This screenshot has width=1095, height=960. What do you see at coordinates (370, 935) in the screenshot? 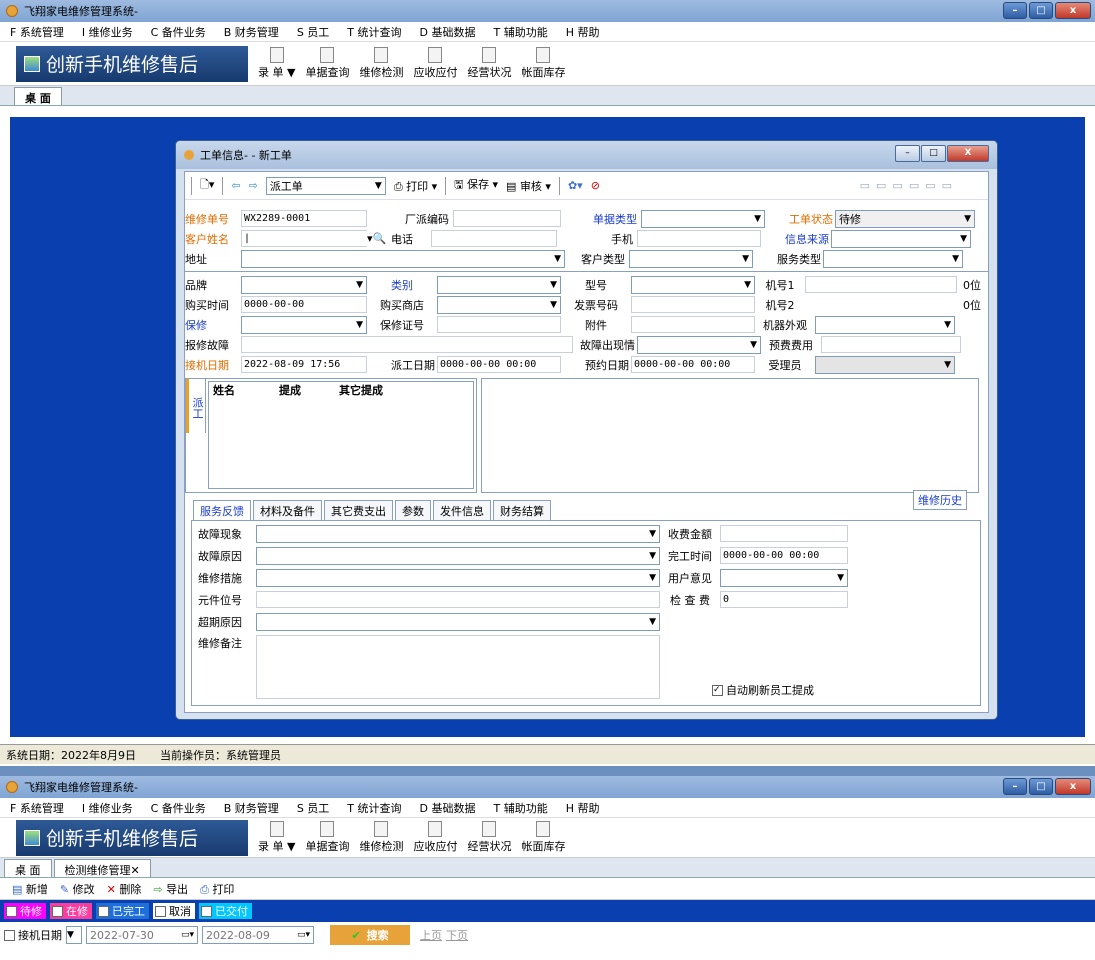
I see `search-button: ✔ 搜索` at bounding box center [370, 935].